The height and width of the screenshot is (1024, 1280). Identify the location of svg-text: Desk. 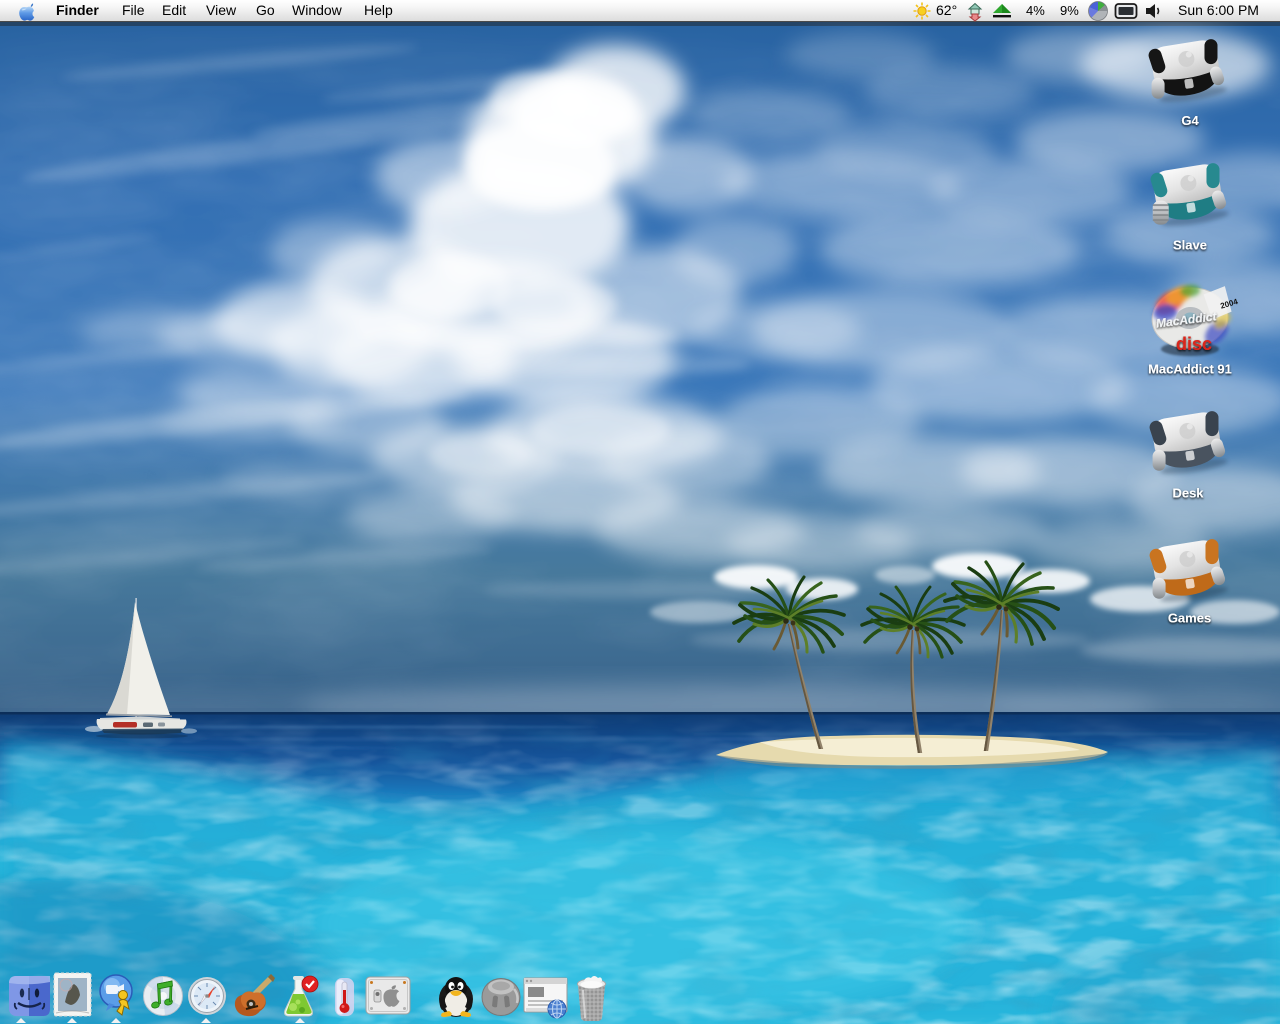
(1188, 493).